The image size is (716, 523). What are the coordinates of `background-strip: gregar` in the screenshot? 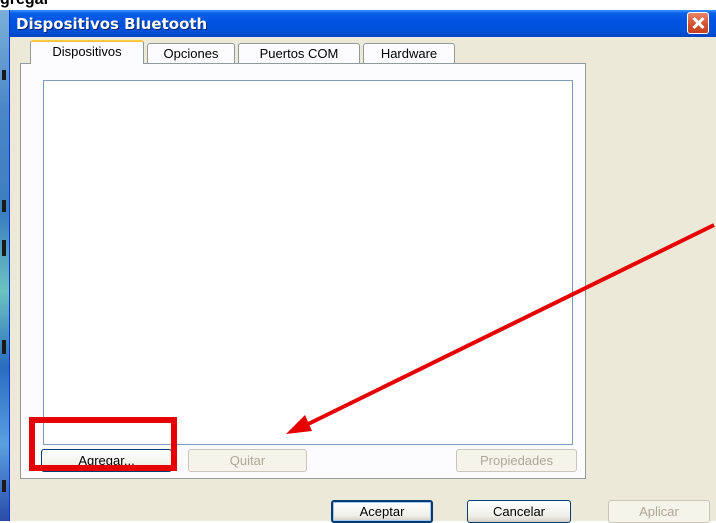 It's located at (358, 5).